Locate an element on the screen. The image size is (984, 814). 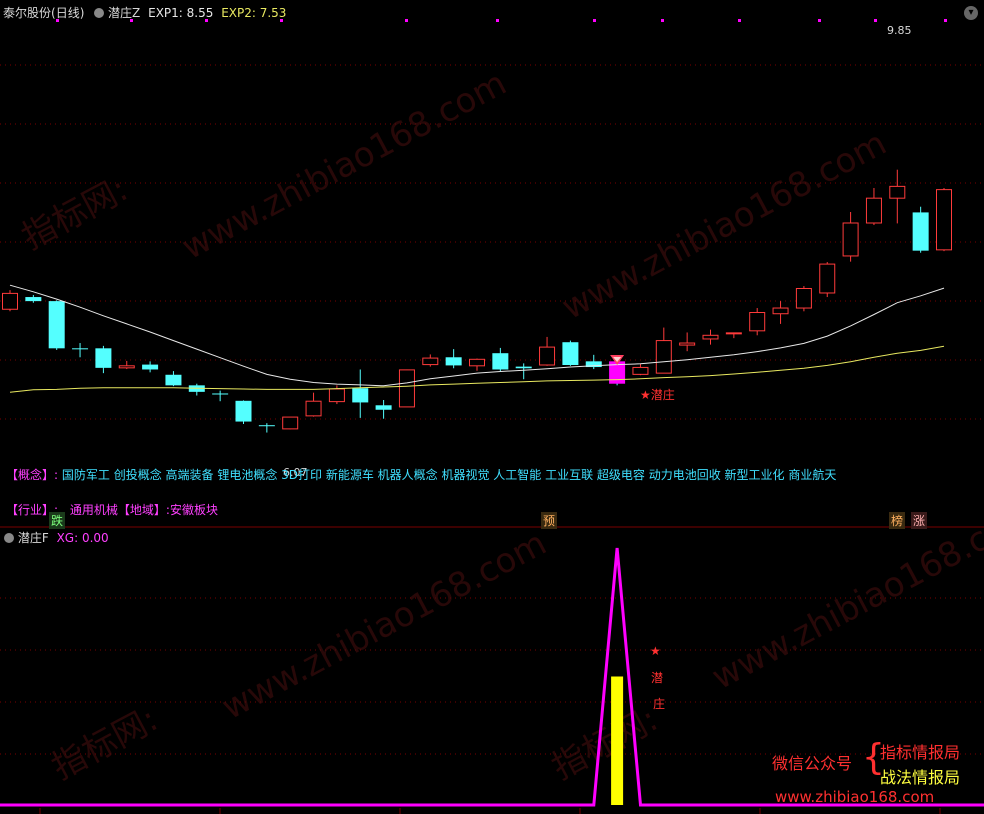
badge-yu: 预 is located at coordinates (549, 520).